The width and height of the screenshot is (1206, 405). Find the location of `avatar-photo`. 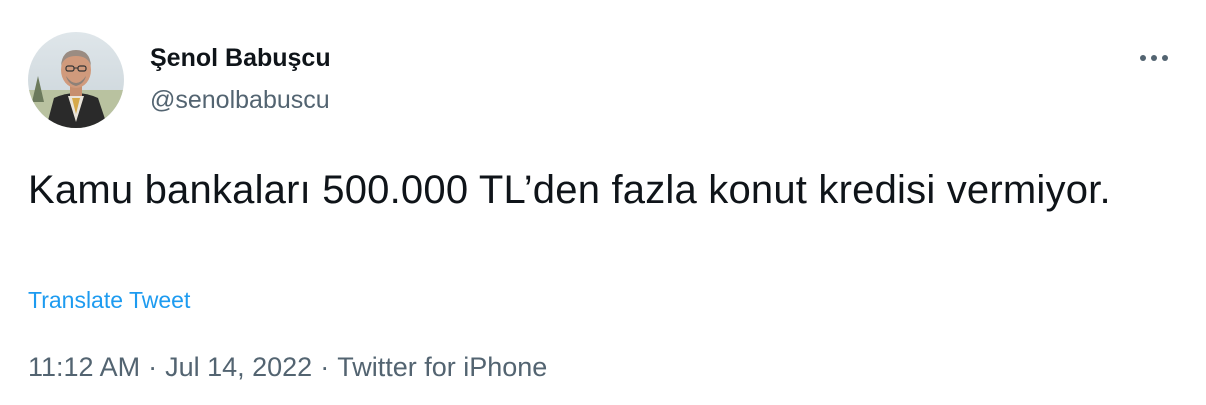

avatar-photo is located at coordinates (76, 80).